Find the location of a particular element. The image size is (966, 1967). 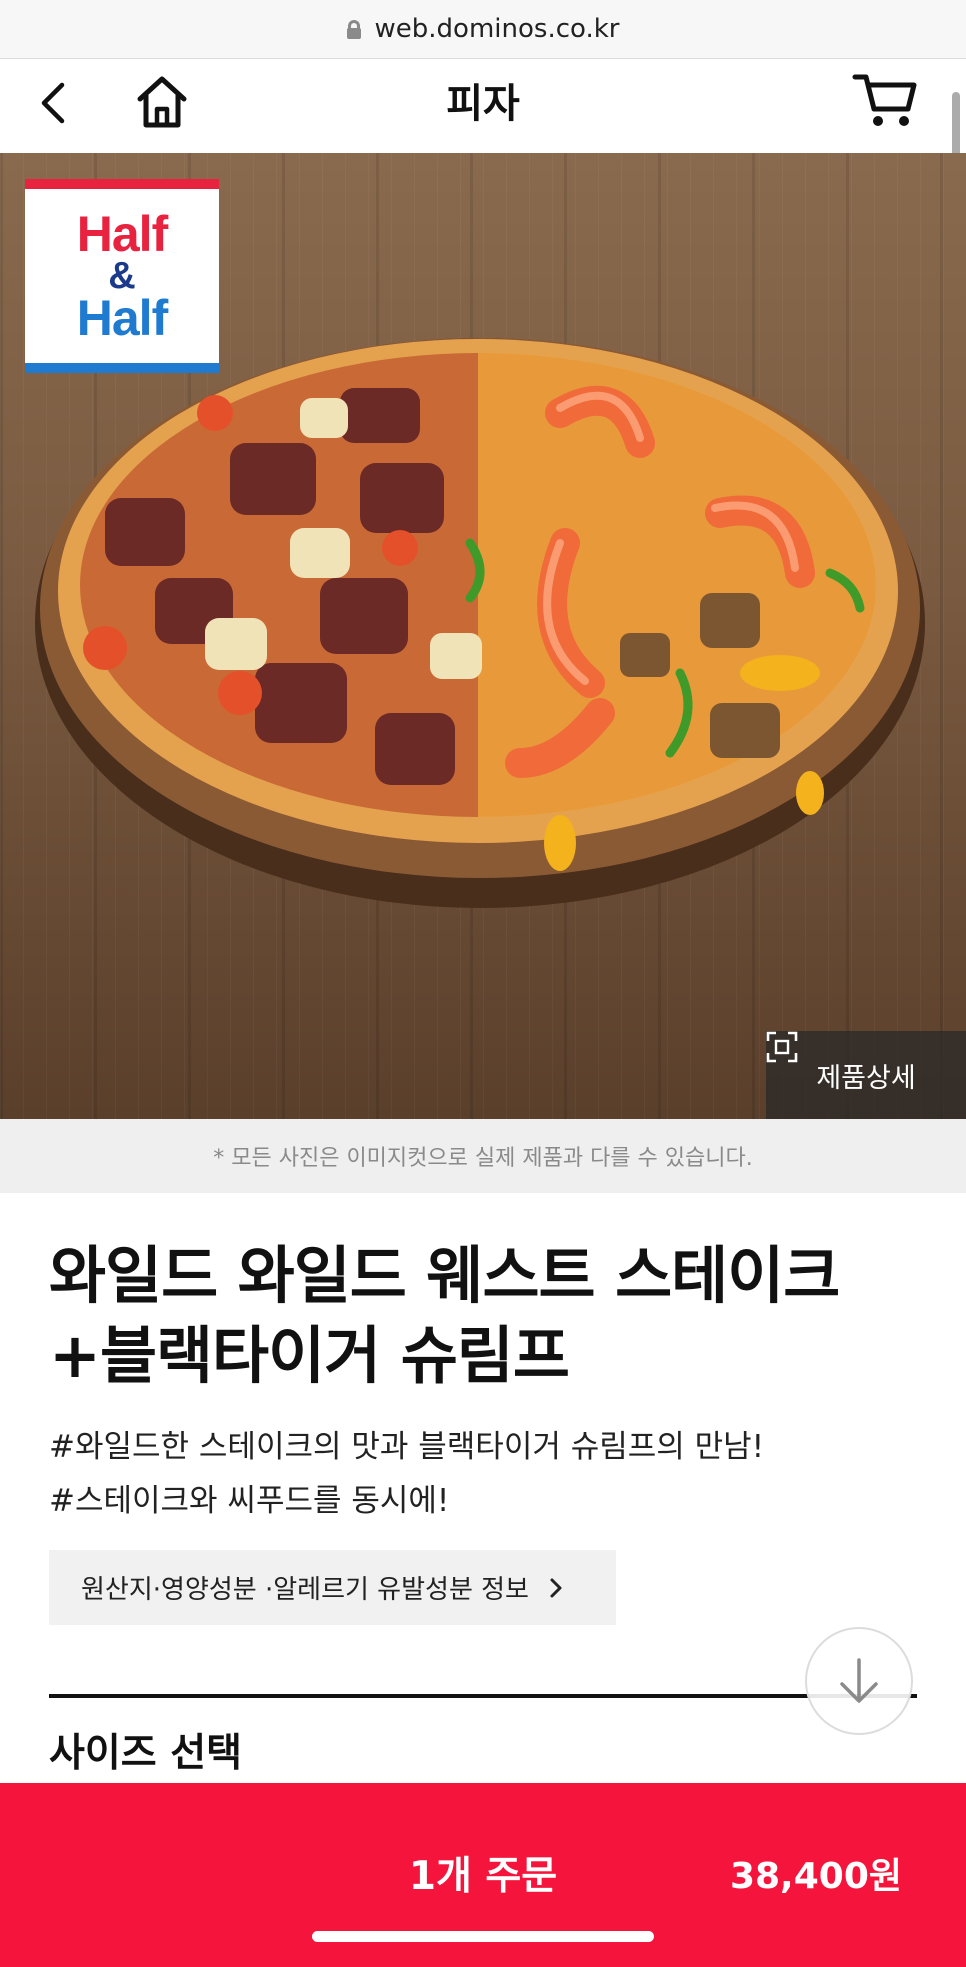

order-price: 38,400원 is located at coordinates (815, 1876).